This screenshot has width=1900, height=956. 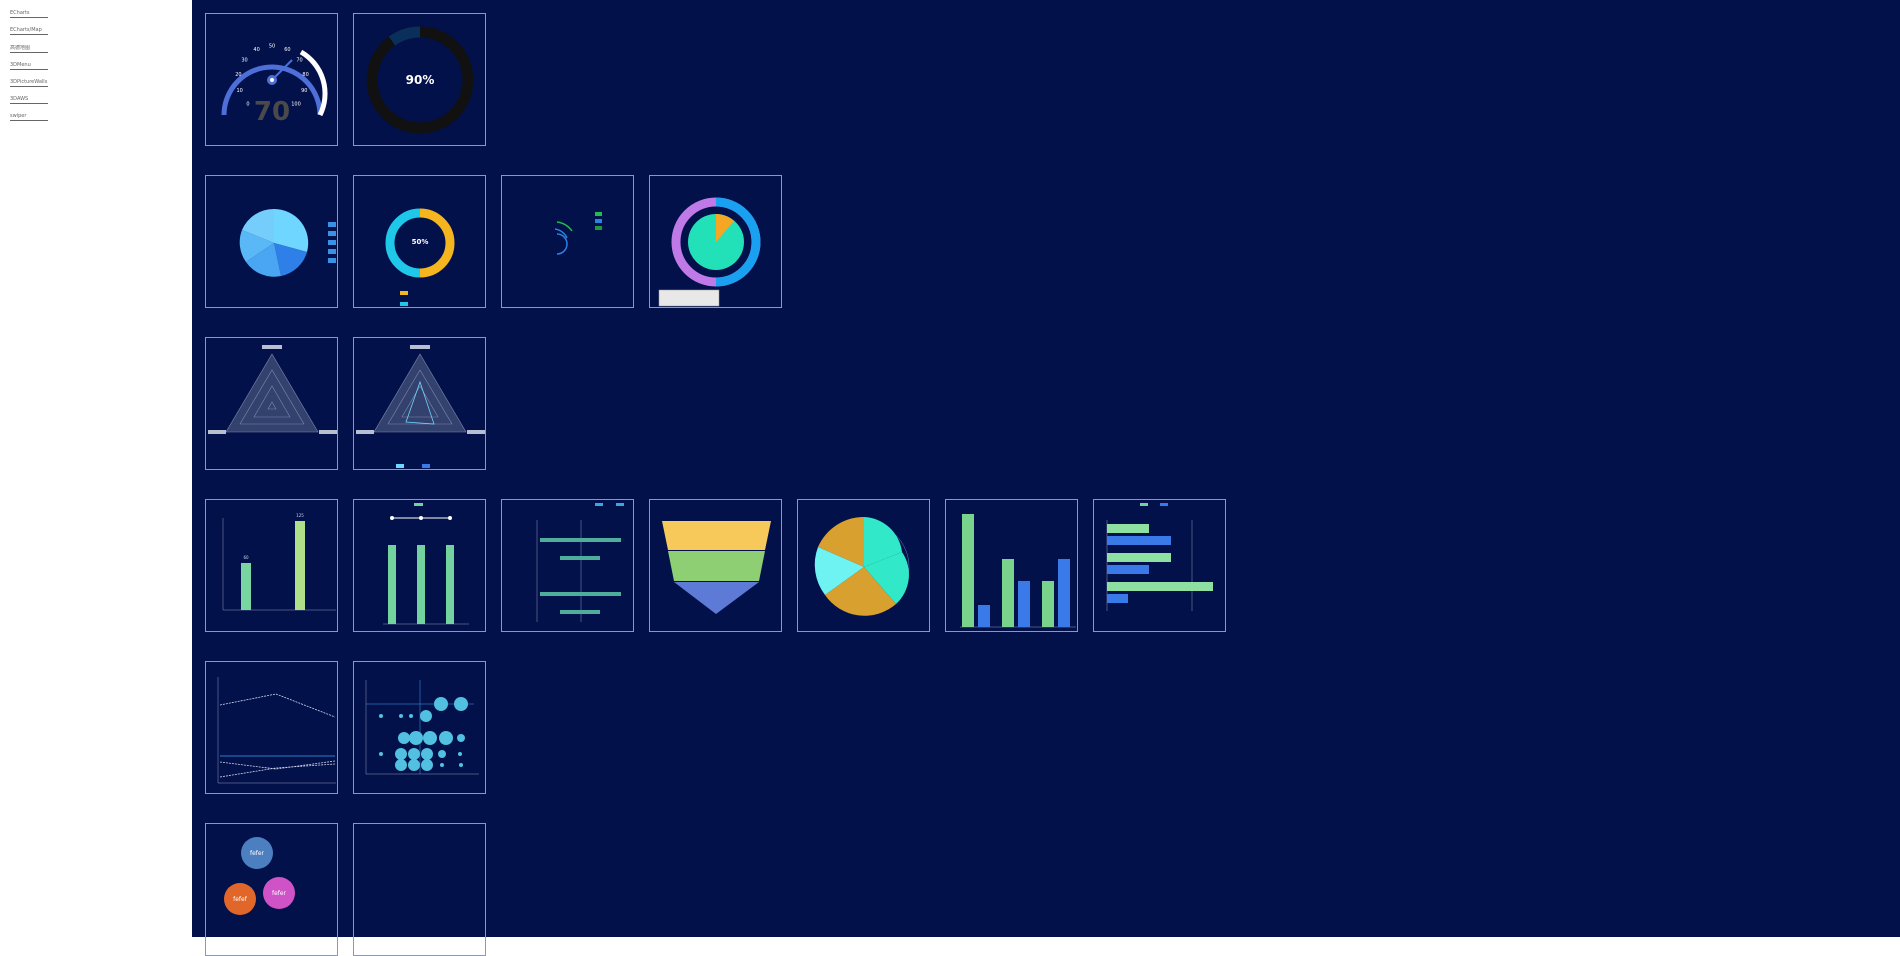 I want to click on gauge-tick-label: 50, so click(x=272, y=47).